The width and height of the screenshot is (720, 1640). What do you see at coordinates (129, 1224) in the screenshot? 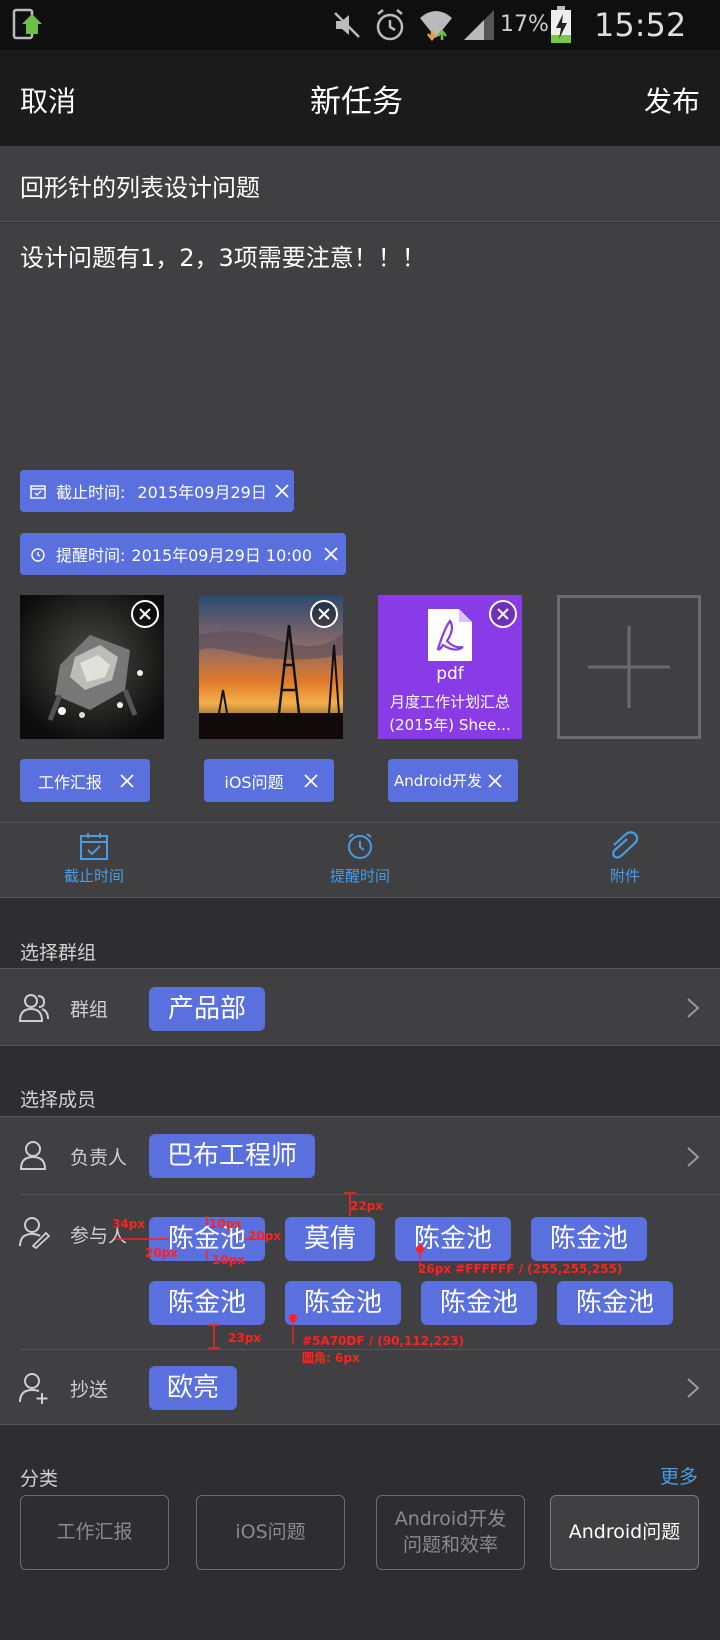
I see `spec-annotation: 34px` at bounding box center [129, 1224].